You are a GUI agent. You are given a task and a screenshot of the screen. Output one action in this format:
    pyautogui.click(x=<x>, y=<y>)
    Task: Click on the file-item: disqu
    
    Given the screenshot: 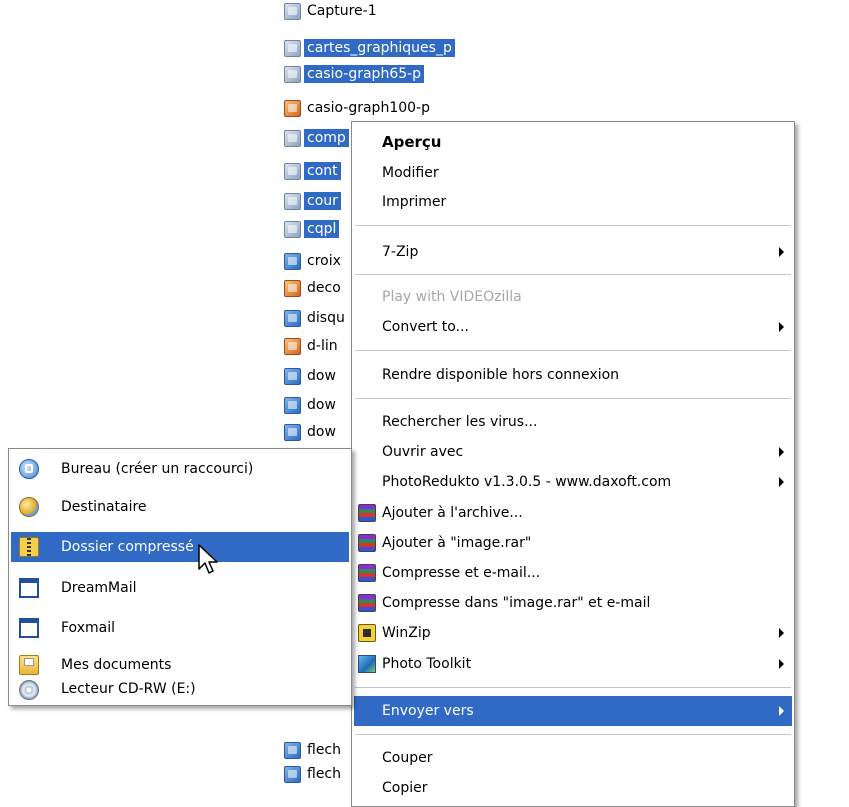 What is the action you would take?
    pyautogui.click(x=316, y=318)
    